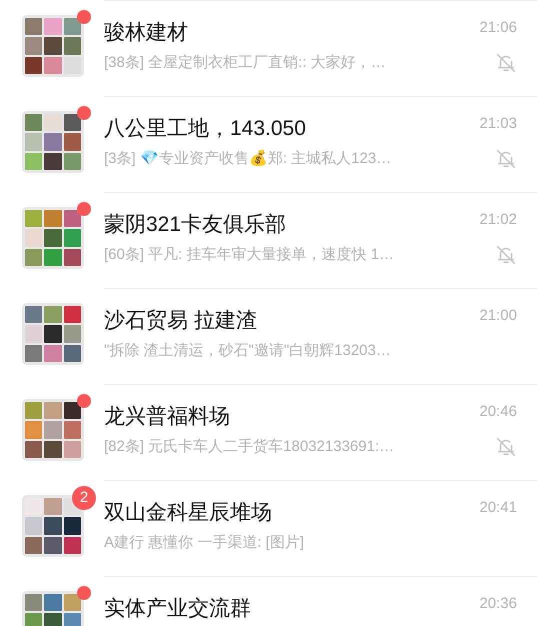 The image size is (537, 626). Describe the element at coordinates (498, 604) in the screenshot. I see `message-time: 20:36` at that location.